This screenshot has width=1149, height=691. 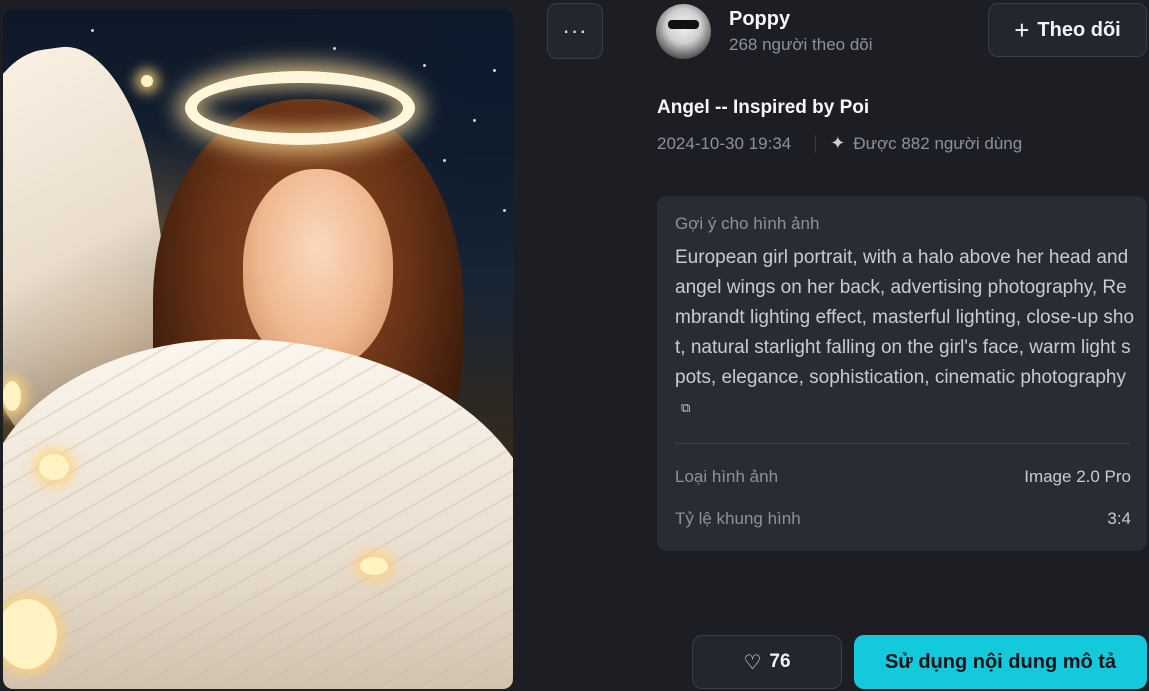 What do you see at coordinates (801, 44) in the screenshot?
I see `follower-count: 268 người theo dõi` at bounding box center [801, 44].